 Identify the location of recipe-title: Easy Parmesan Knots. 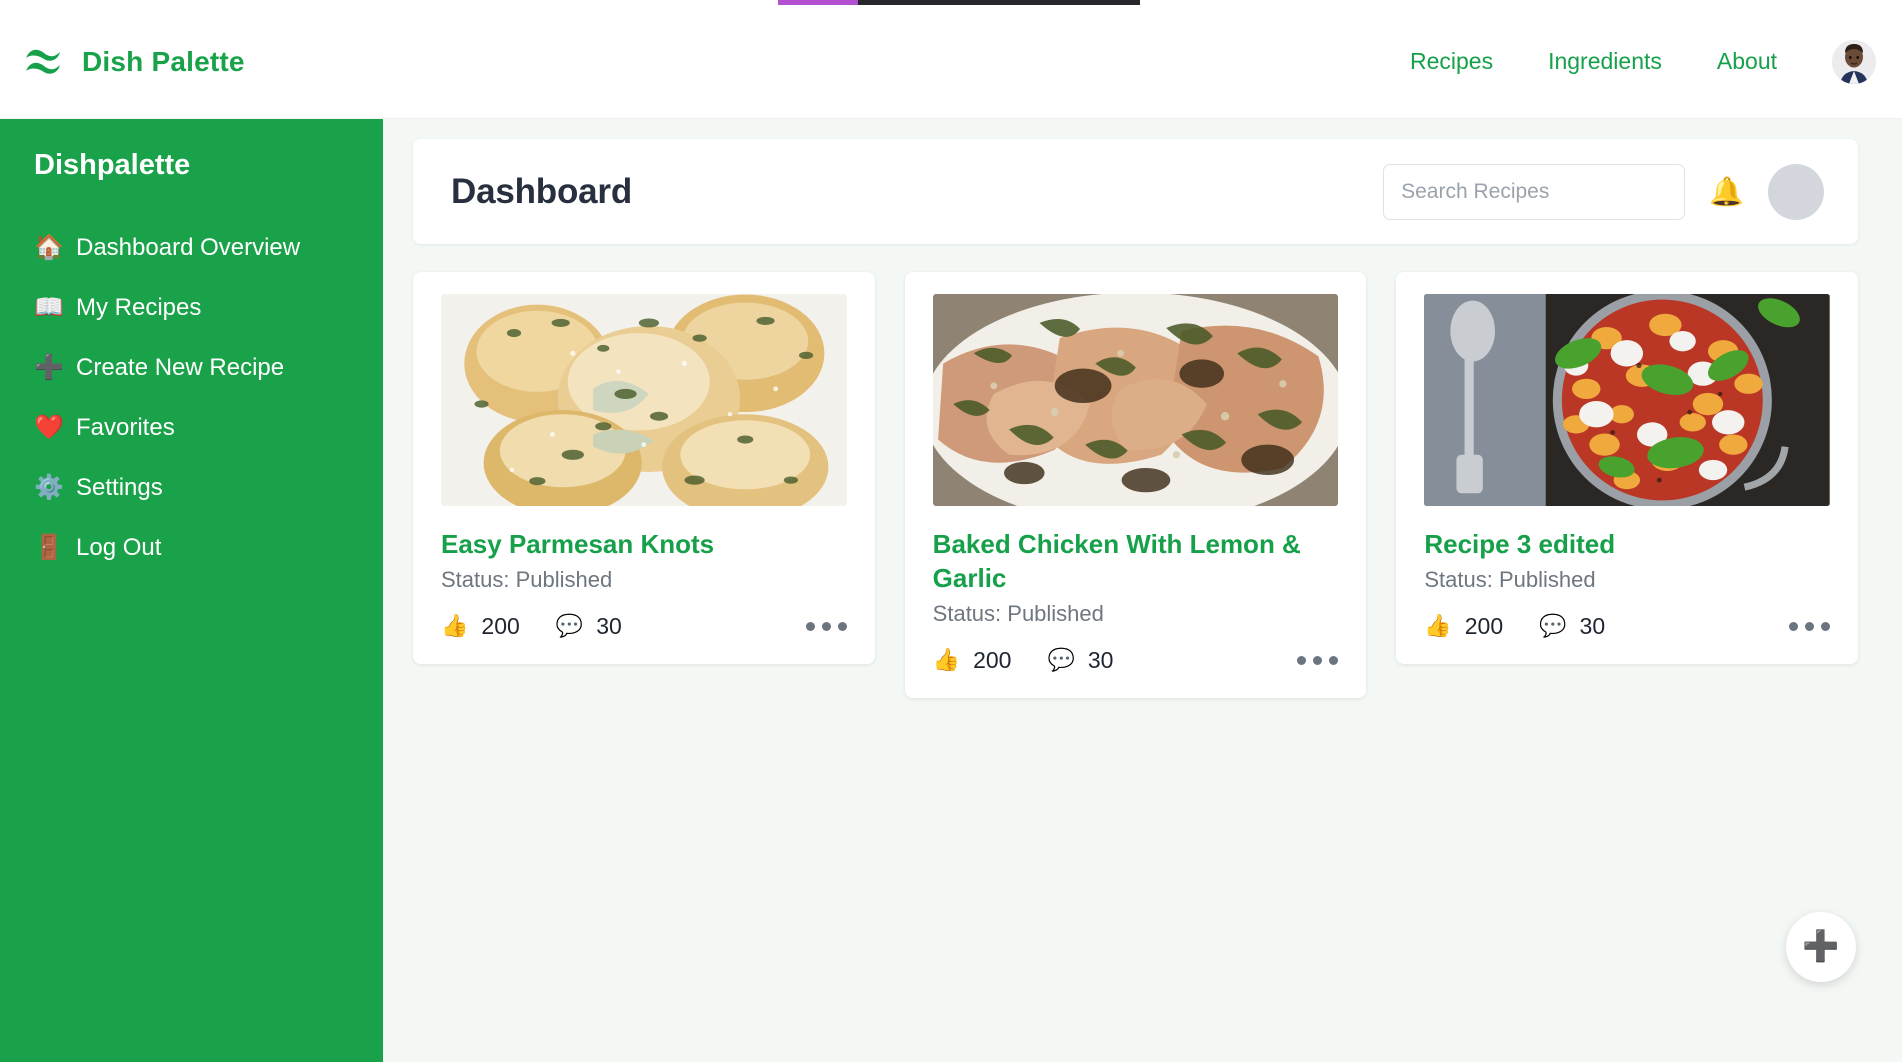
(644, 545).